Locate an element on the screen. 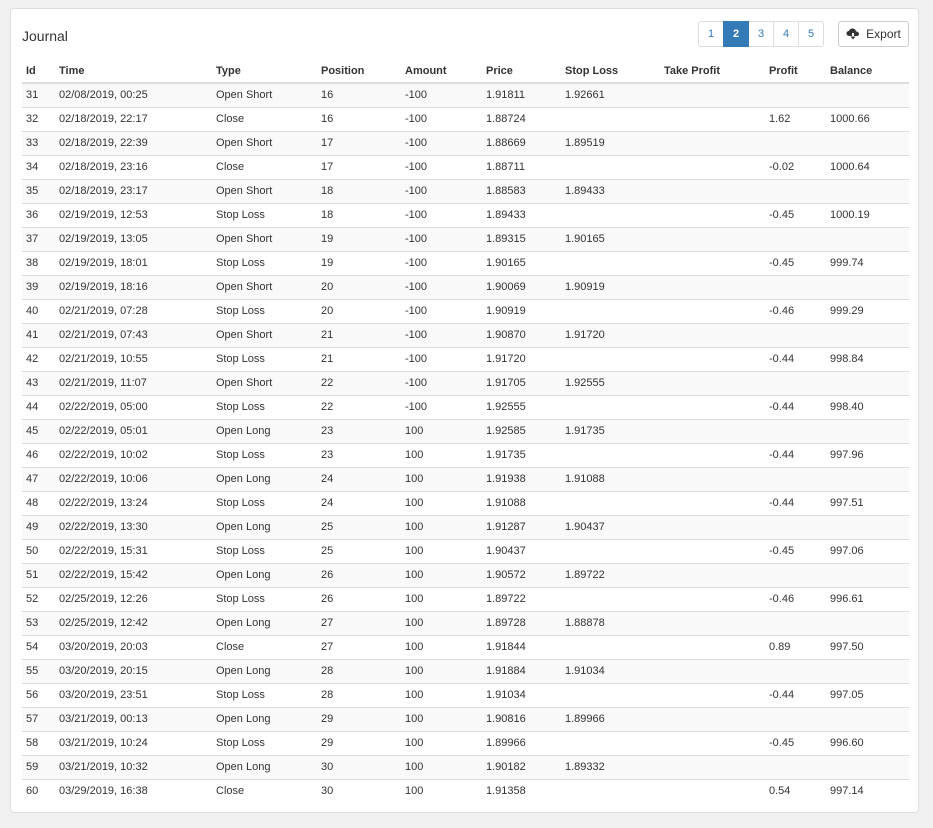 Image resolution: width=933 pixels, height=828 pixels. cell-price: 1.91358 is located at coordinates (521, 790).